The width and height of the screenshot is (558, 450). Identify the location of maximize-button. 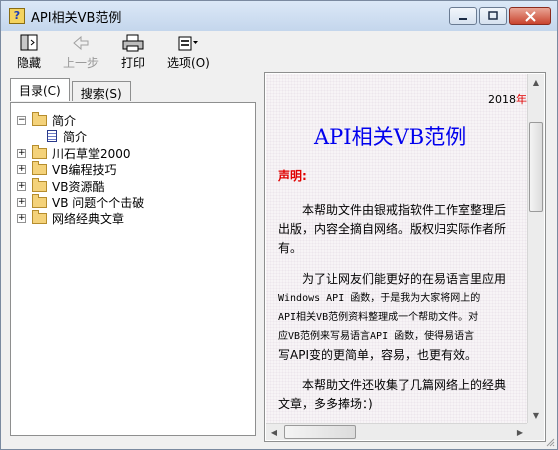
(493, 16).